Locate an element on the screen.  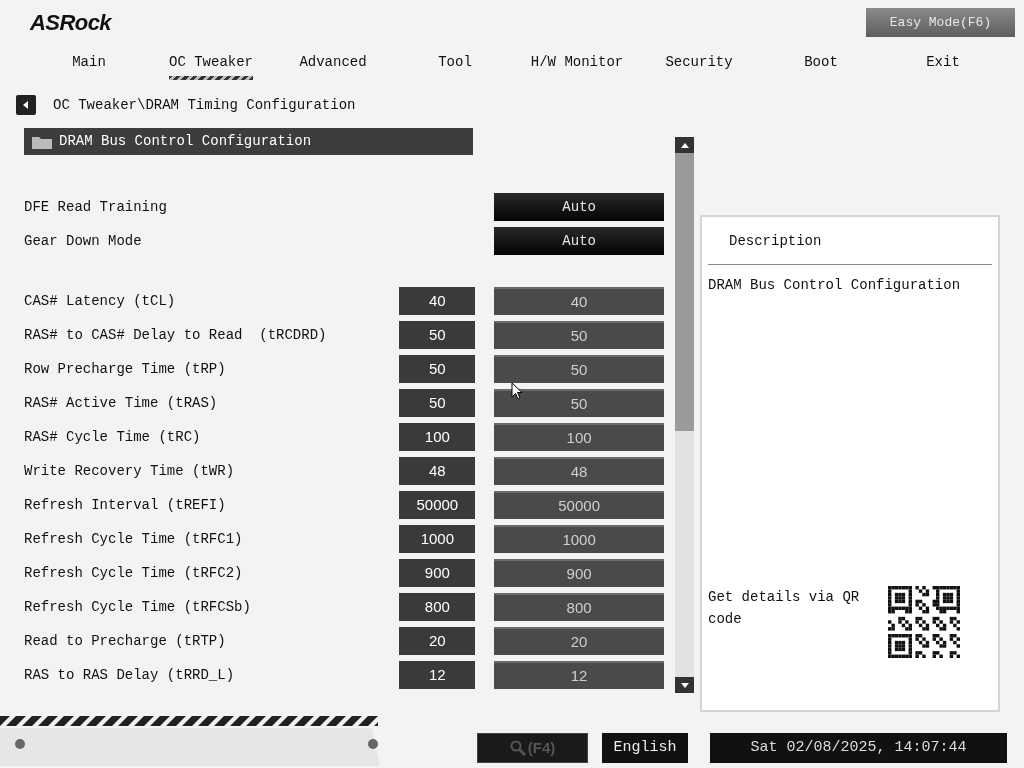
current-value: 40 is located at coordinates (437, 301).